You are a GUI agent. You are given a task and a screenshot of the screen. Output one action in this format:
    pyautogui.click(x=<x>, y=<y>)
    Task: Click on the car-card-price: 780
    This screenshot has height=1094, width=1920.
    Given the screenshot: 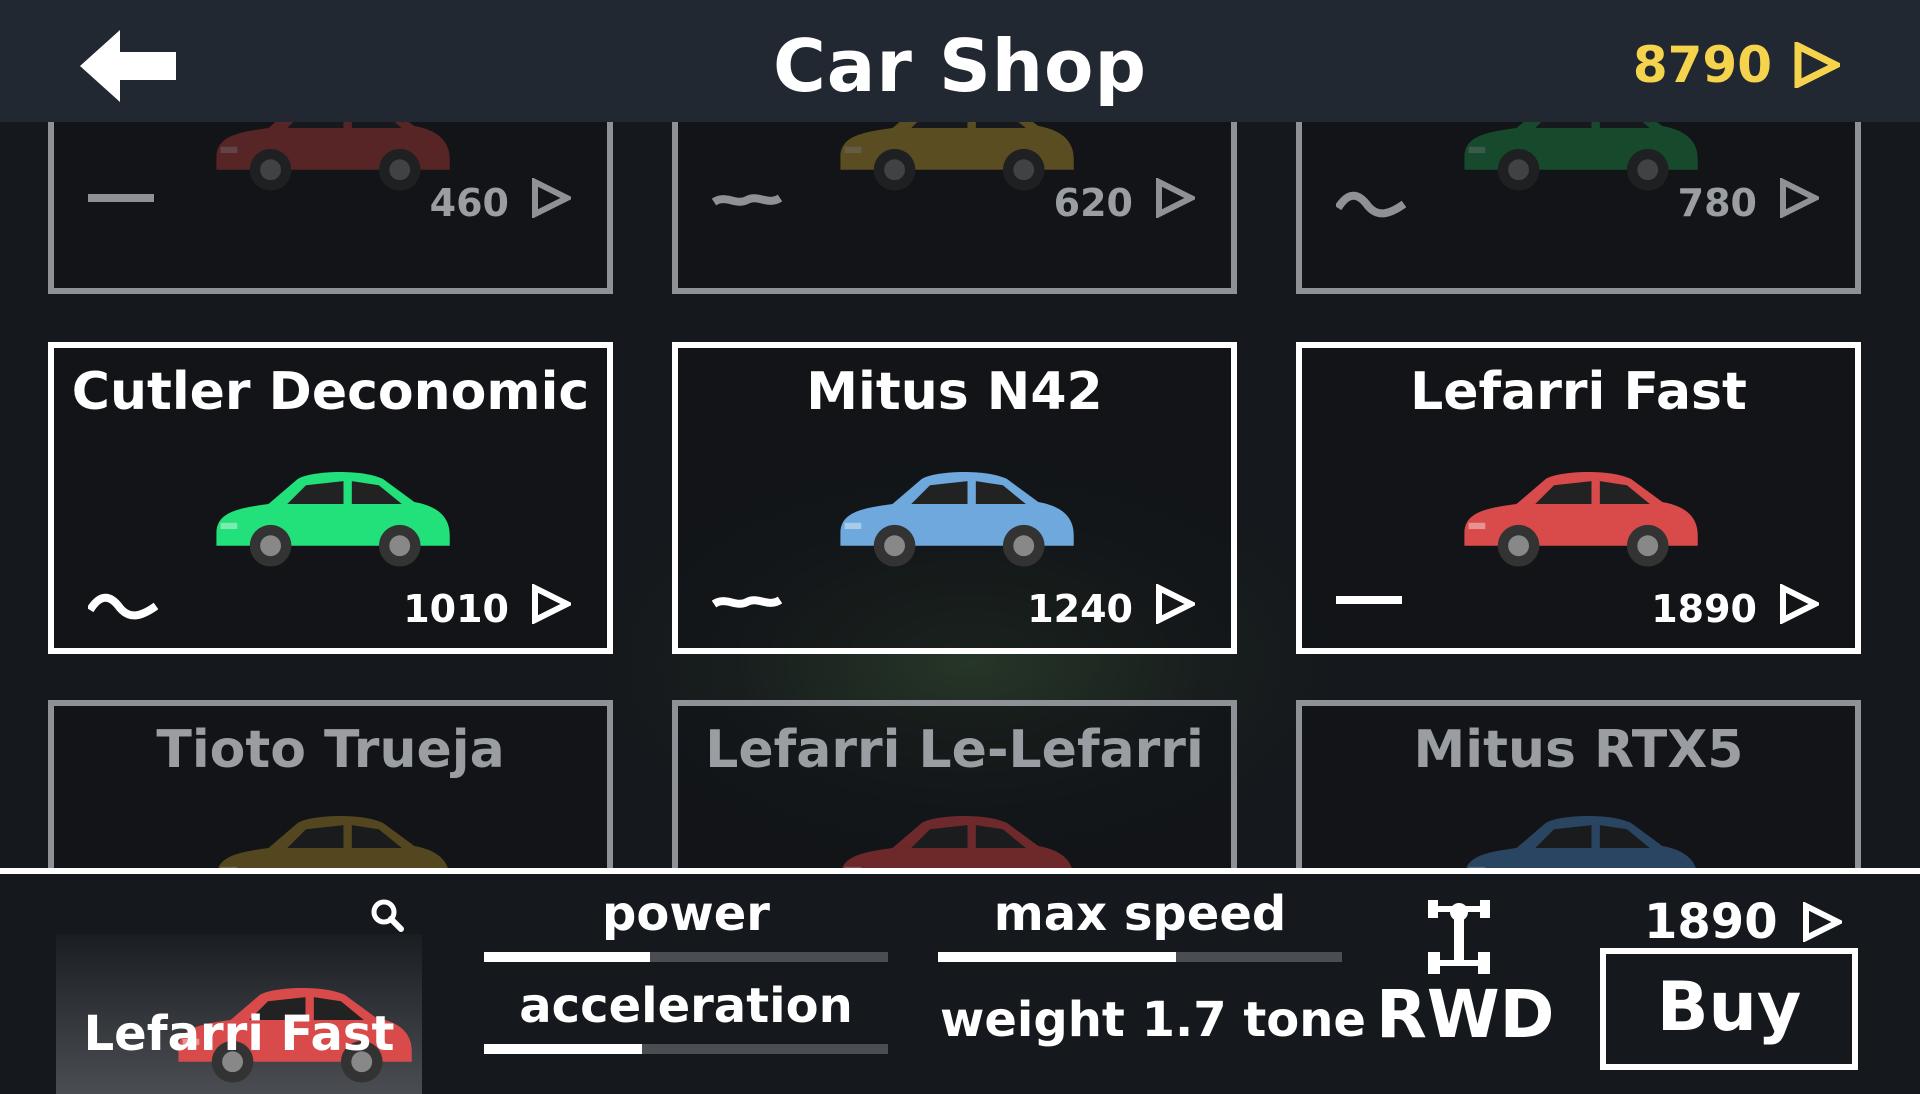 What is the action you would take?
    pyautogui.click(x=1749, y=202)
    